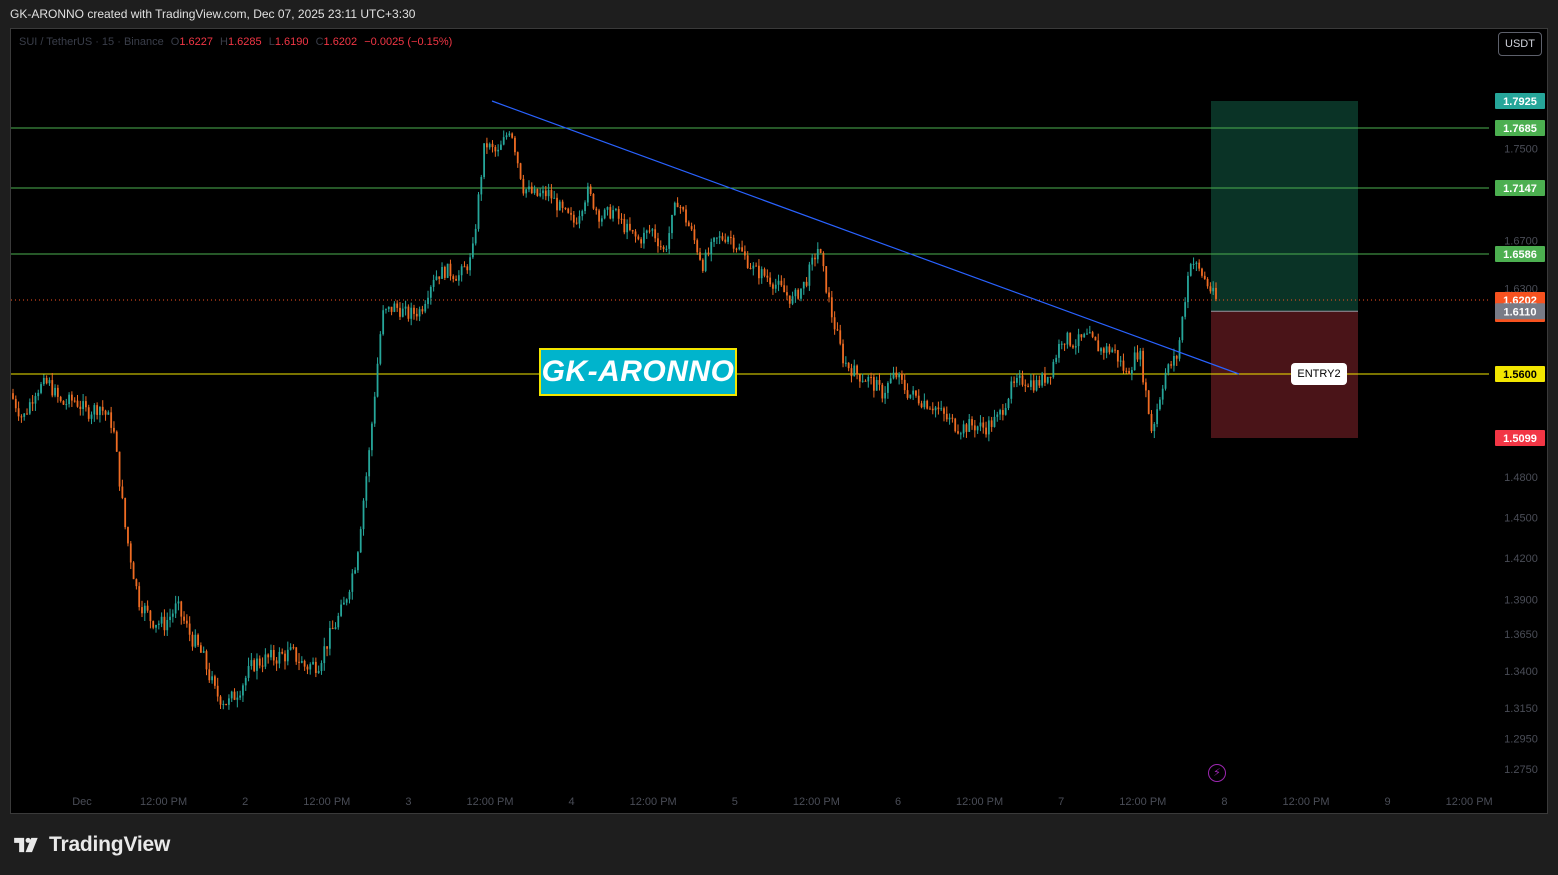 The width and height of the screenshot is (1558, 875). Describe the element at coordinates (340, 42) in the screenshot. I see `legend-close: 1.6202` at that location.